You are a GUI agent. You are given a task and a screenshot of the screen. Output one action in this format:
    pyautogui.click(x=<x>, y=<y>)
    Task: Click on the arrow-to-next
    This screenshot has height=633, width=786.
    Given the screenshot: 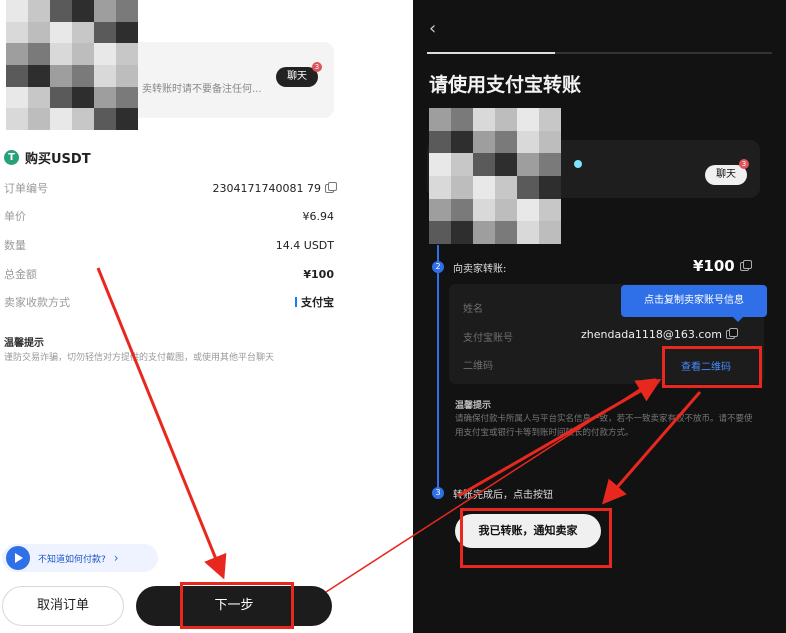 What is the action you would take?
    pyautogui.click(x=161, y=423)
    